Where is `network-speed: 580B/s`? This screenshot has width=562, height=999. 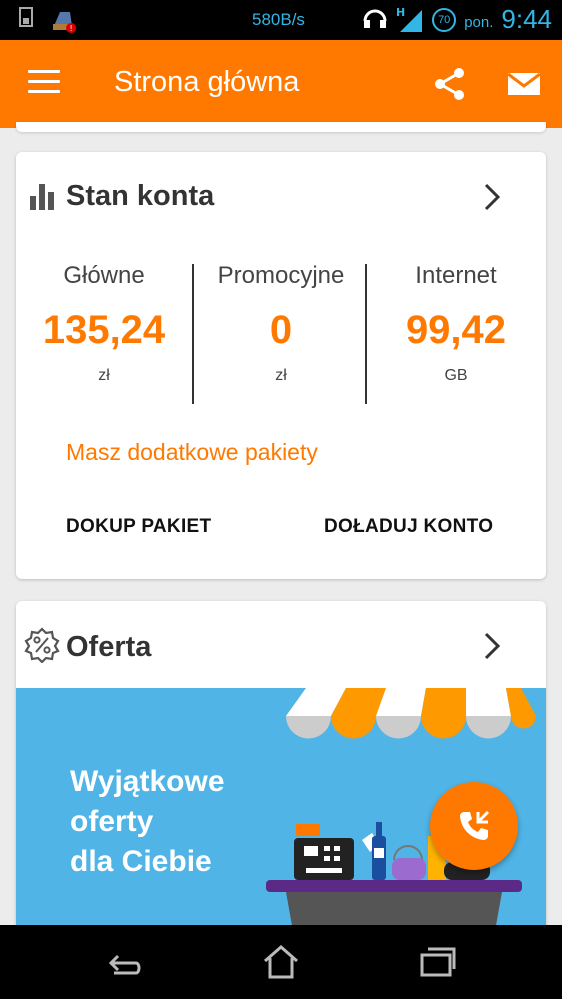 network-speed: 580B/s is located at coordinates (278, 19).